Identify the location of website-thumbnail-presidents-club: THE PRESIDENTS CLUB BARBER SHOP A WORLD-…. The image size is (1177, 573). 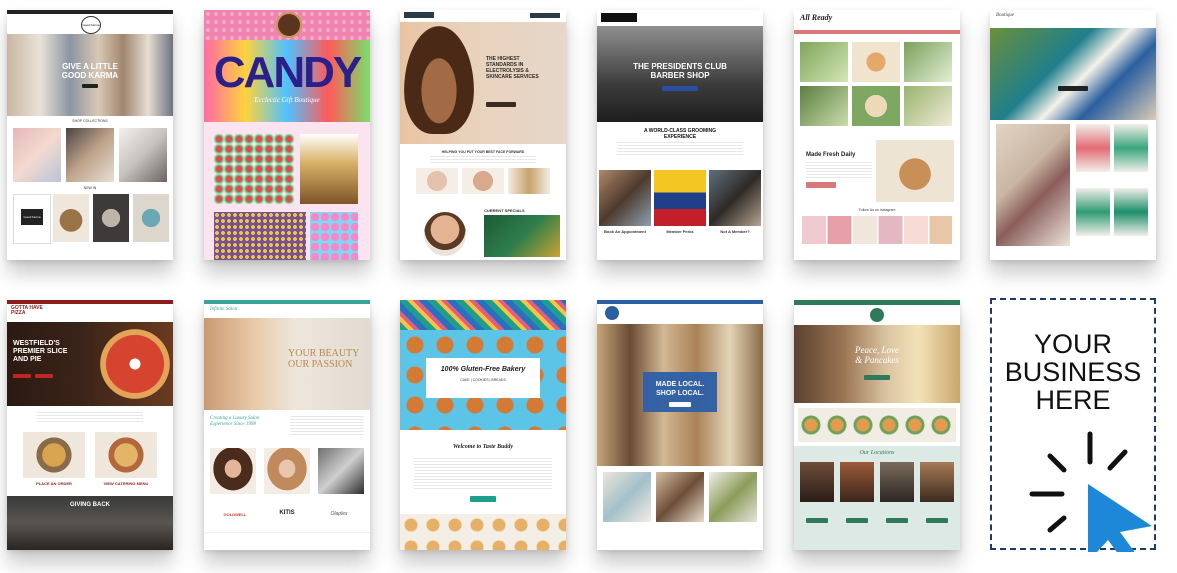
(680, 135).